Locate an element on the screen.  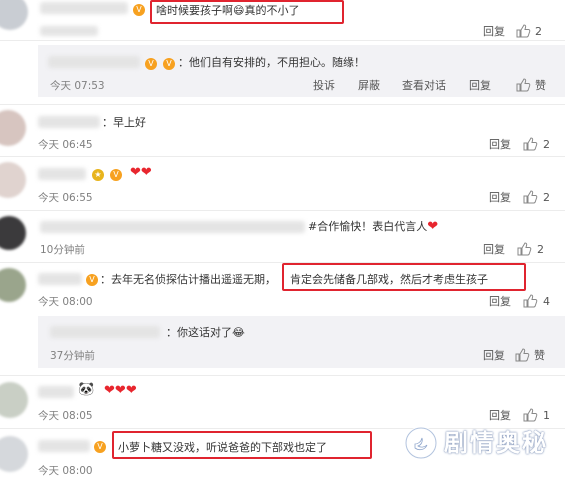
comment-text-a: ：去年无名侦探估计播出遥遥无期， is located at coordinates (188, 279).